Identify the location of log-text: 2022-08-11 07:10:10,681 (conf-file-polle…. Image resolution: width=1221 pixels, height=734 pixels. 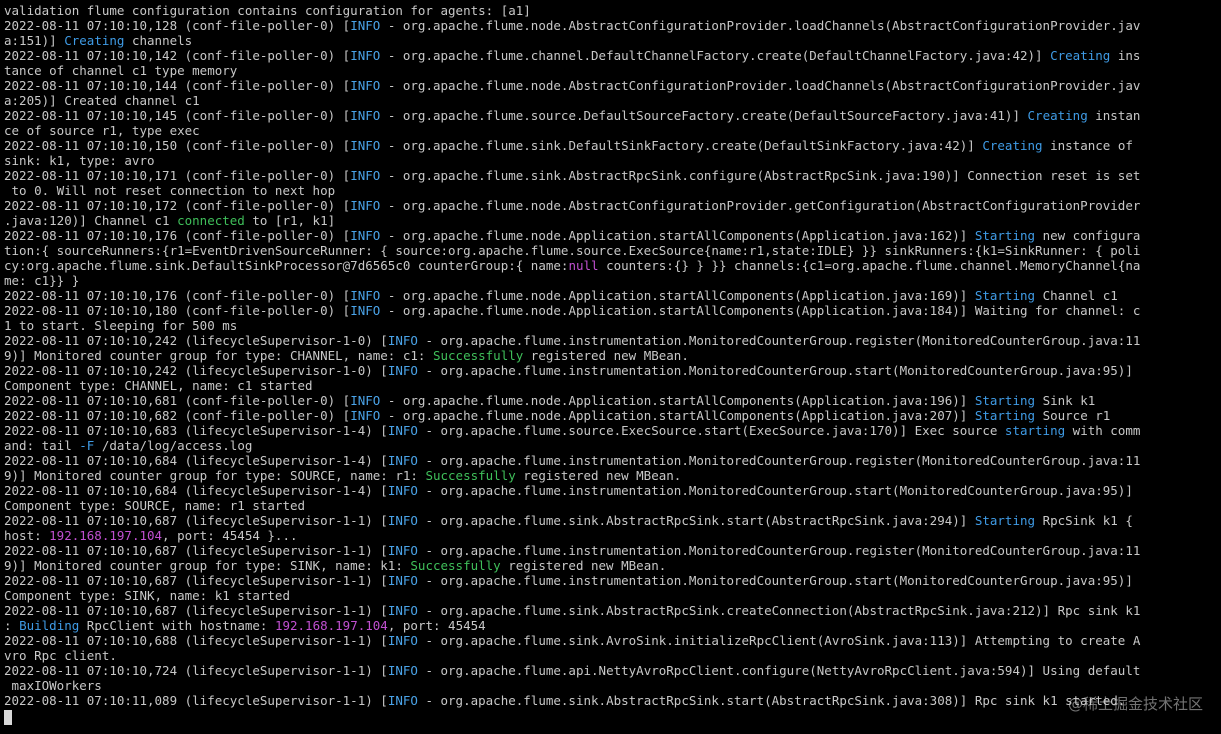
(177, 400).